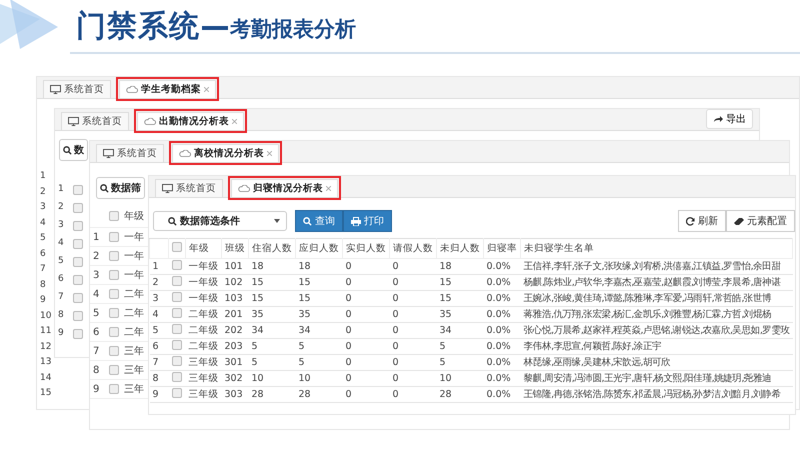  What do you see at coordinates (367, 221) in the screenshot?
I see `print-button: 打印` at bounding box center [367, 221].